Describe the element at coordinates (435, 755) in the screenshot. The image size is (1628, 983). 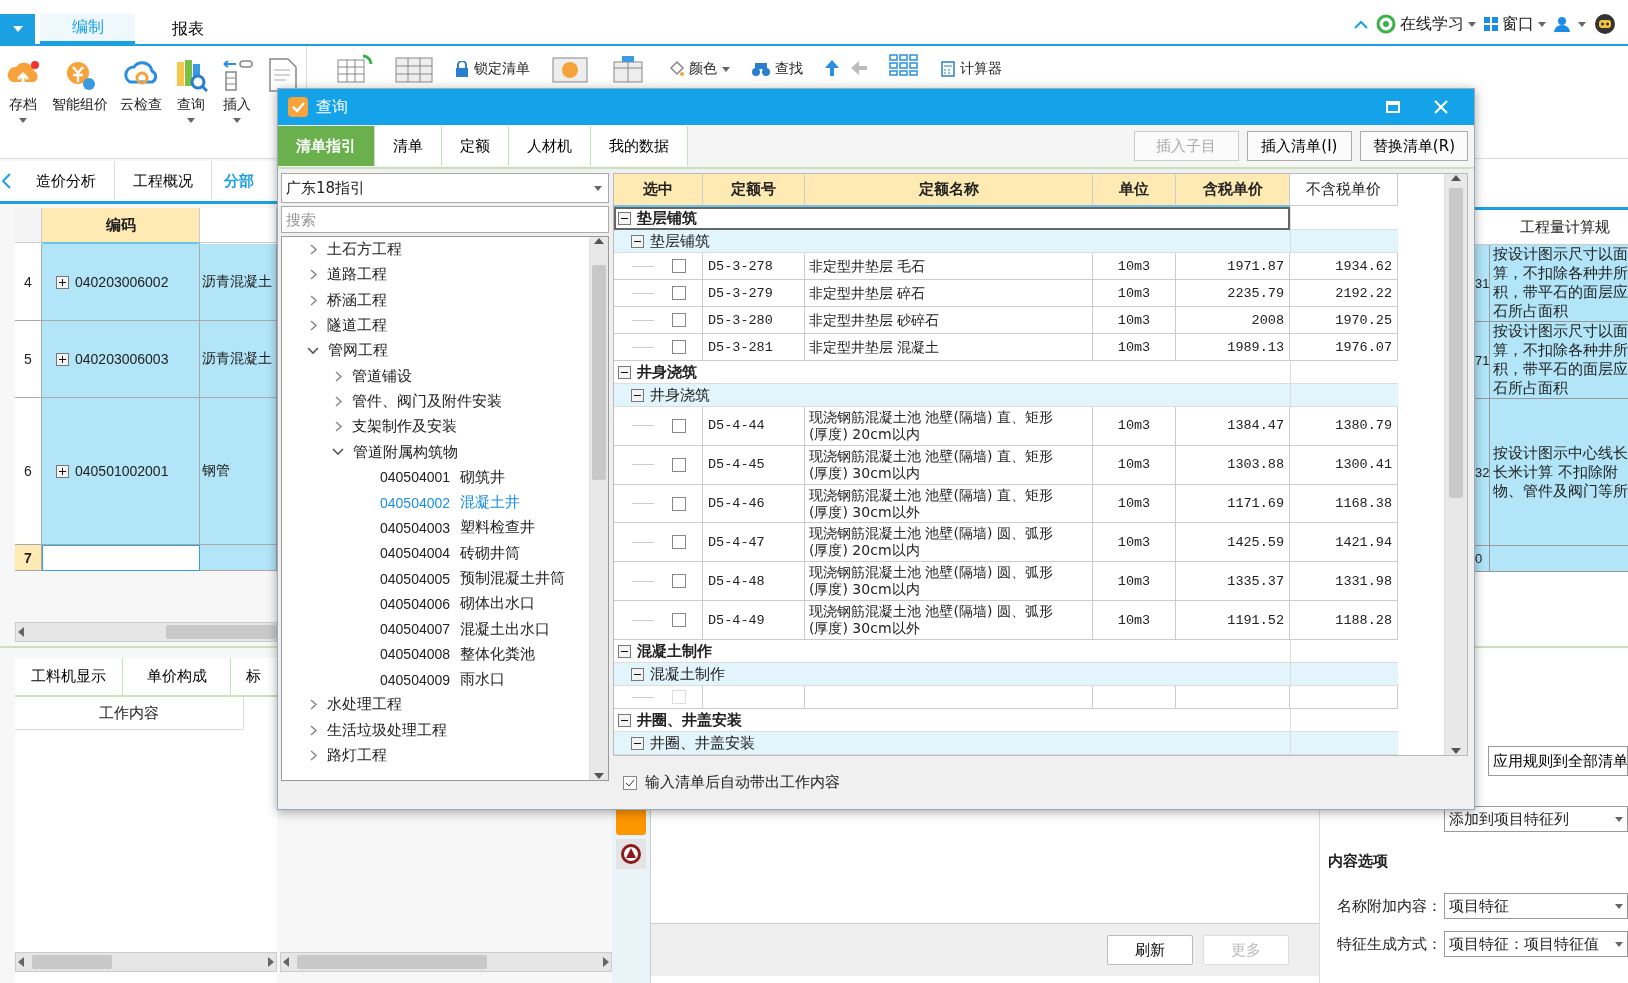
I see `tree-item: 路灯工程` at that location.